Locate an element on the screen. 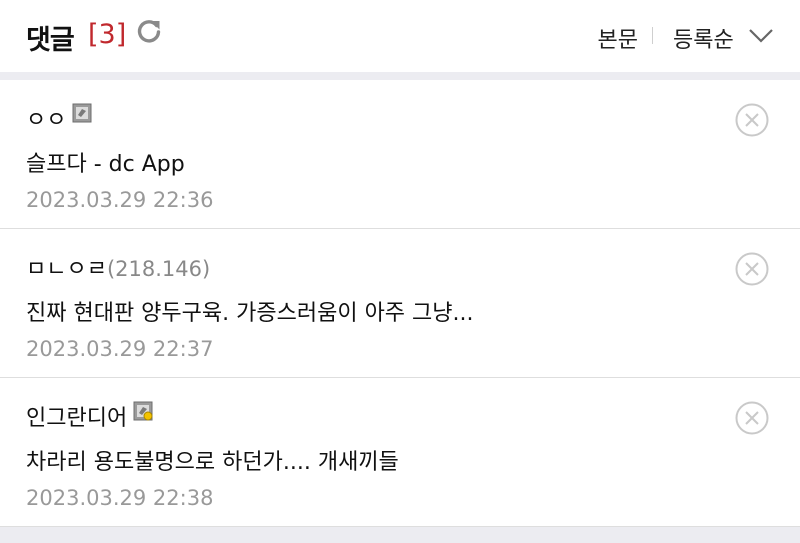  comment-author-line: ㅁㄴㅇㄹ(218.146) is located at coordinates (118, 267).